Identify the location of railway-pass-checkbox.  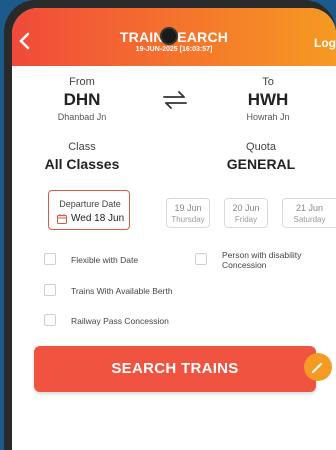
(50, 320).